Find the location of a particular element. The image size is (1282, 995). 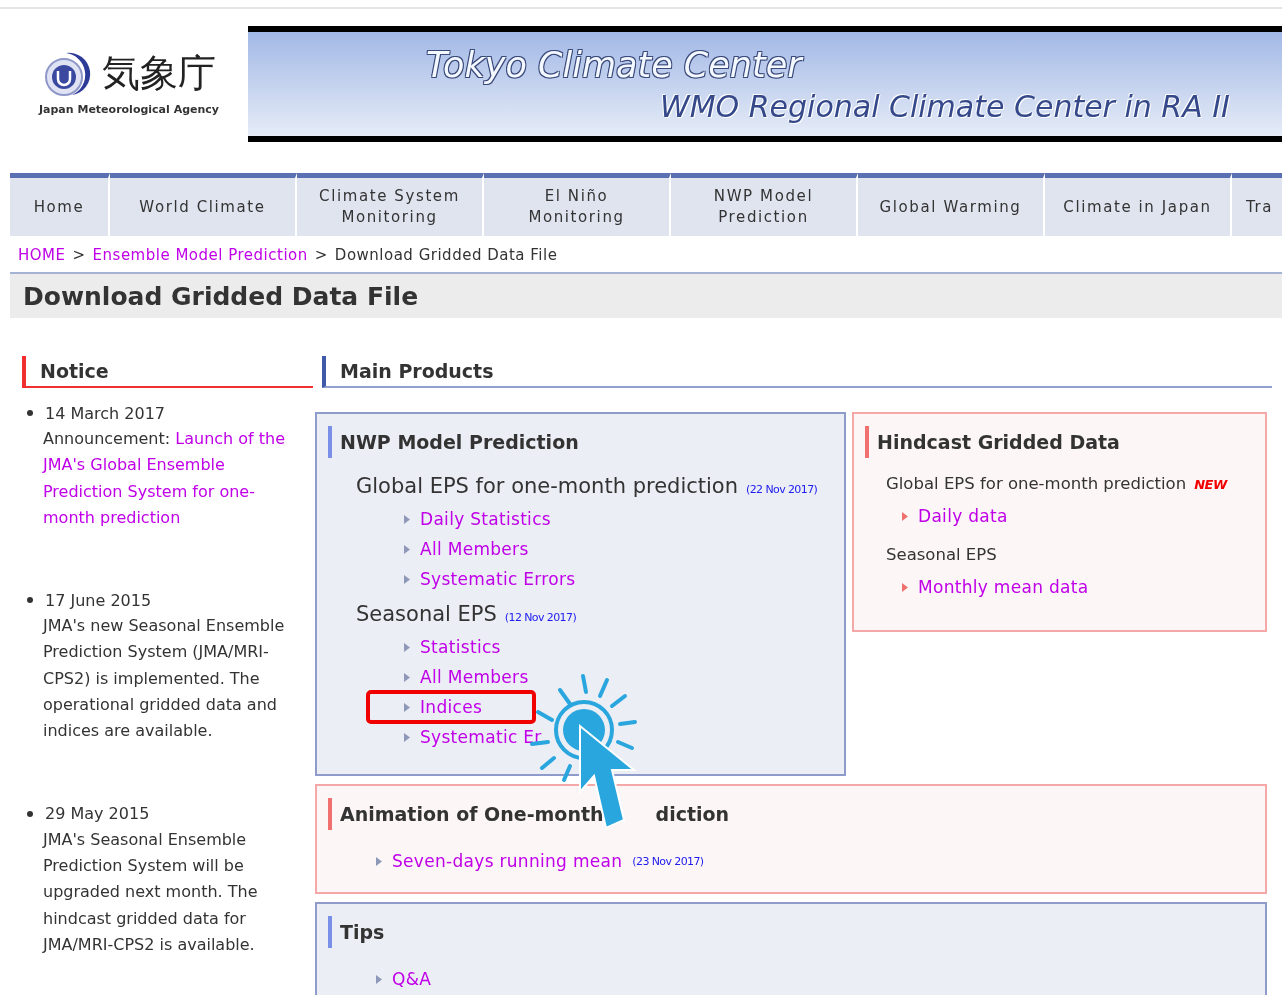

notice-text: JMA's new Seasonal Ensemble Prediction System (JMA/MRI-CPS2) is implemented. The operational gridded data and indices are available. is located at coordinates (164, 679).